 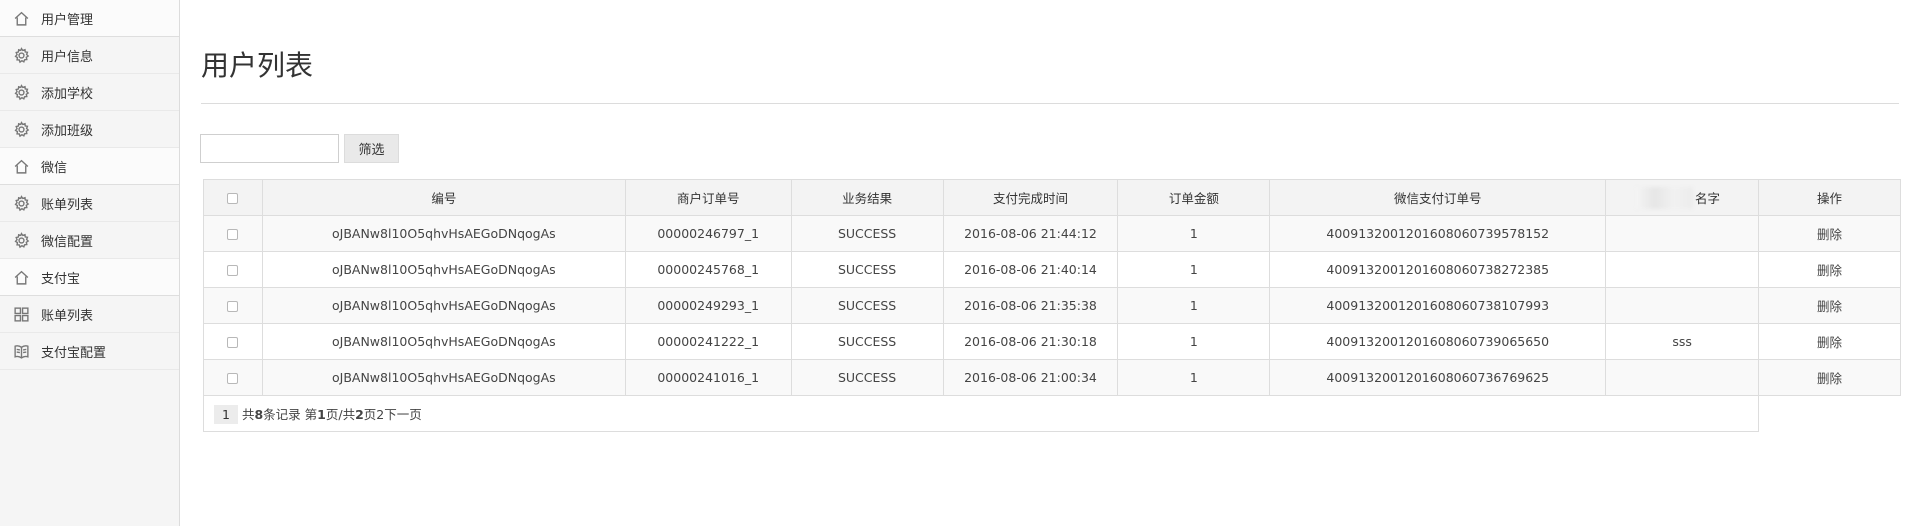 I want to click on sidebar-item-7: 支付宝, so click(x=89, y=277).